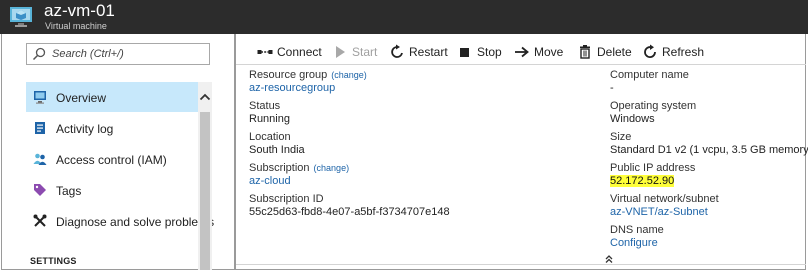  I want to click on chevron-double-up-icon, so click(609, 259).